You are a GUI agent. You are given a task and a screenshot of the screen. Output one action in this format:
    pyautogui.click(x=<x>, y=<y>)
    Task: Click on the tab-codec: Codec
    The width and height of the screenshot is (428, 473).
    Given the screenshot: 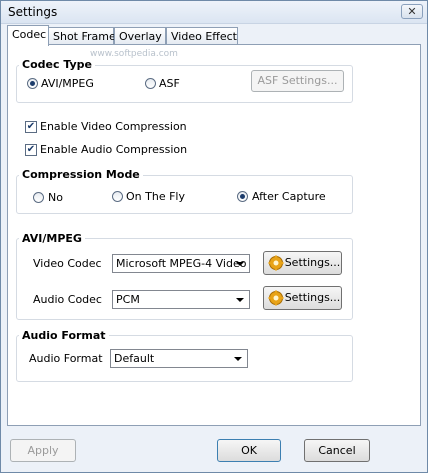 What is the action you would take?
    pyautogui.click(x=28, y=35)
    